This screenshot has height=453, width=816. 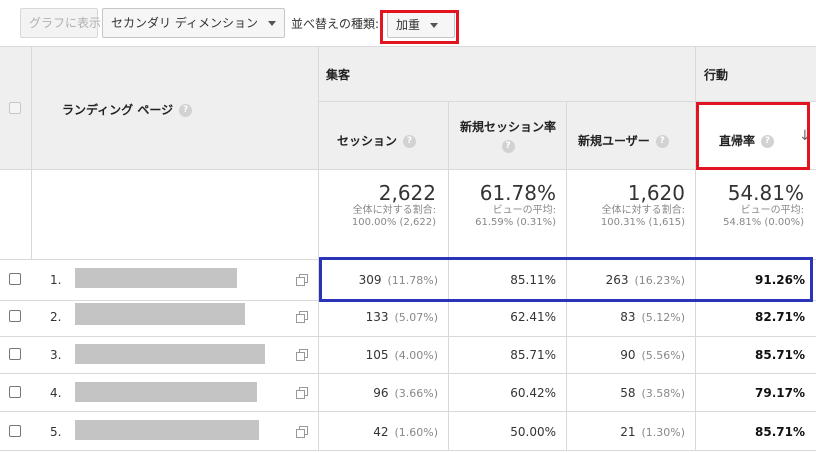 I want to click on row-sessions: 96 (3.66%), so click(x=379, y=393).